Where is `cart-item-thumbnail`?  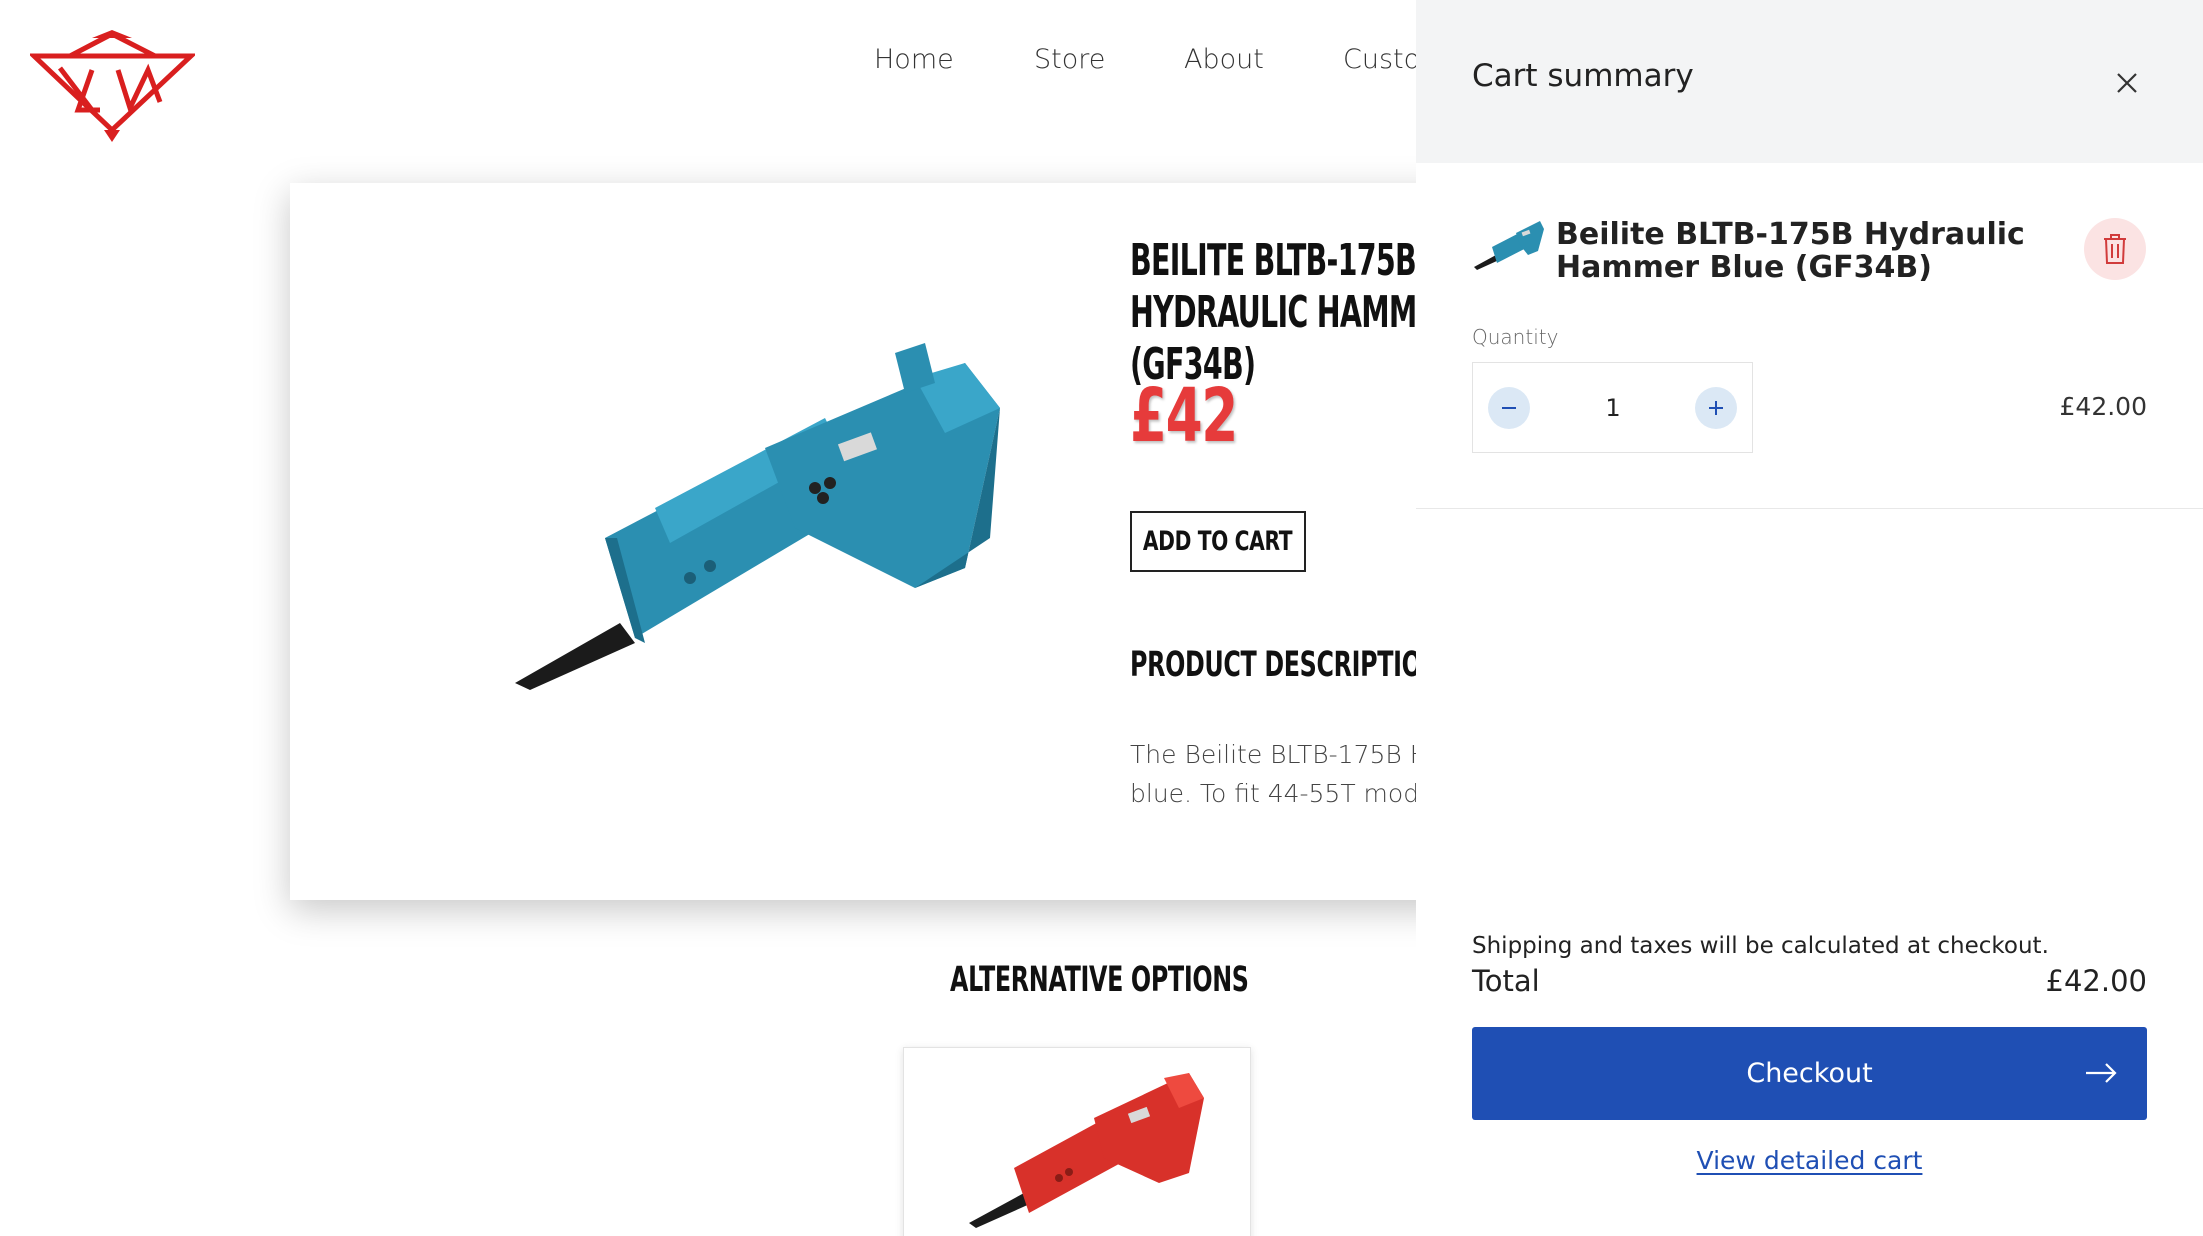
cart-item-thumbnail is located at coordinates (1509, 245).